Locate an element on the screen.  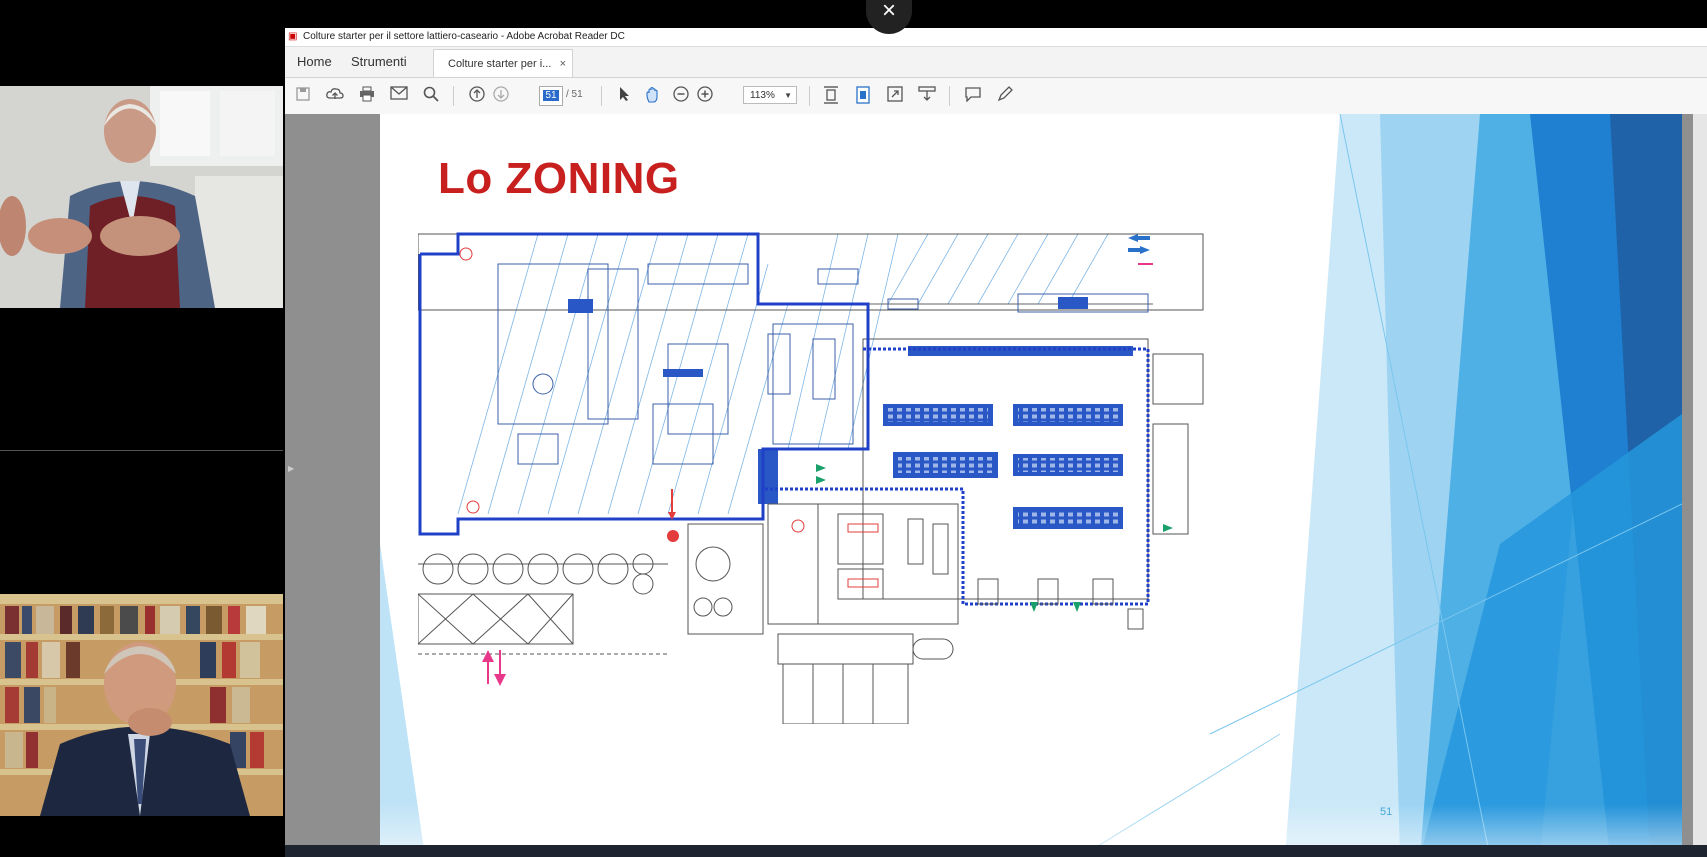
zoom-value: 113% is located at coordinates (762, 95).